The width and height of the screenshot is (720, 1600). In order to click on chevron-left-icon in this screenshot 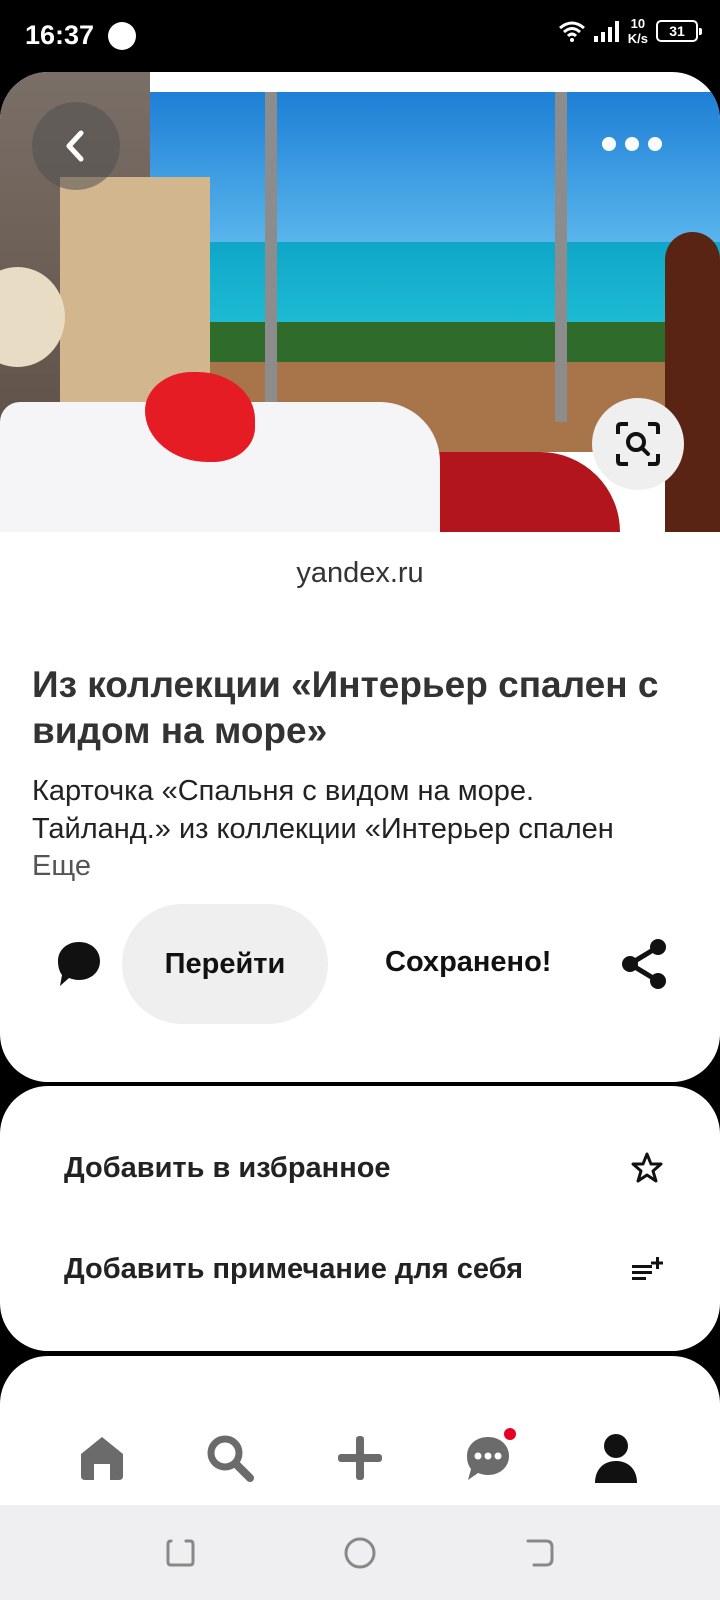, I will do `click(75, 146)`.